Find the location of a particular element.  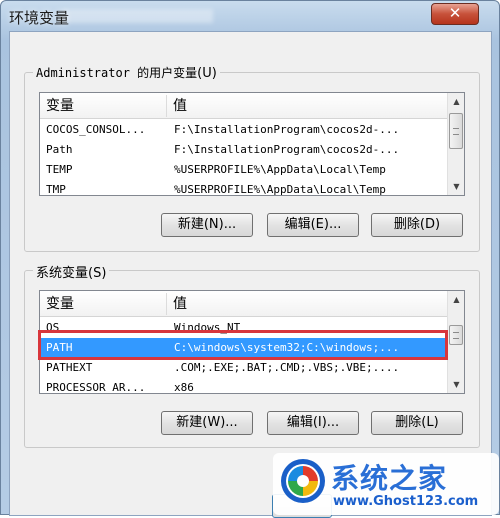

system-variables-label-text: 系统变量 is located at coordinates (62, 273).